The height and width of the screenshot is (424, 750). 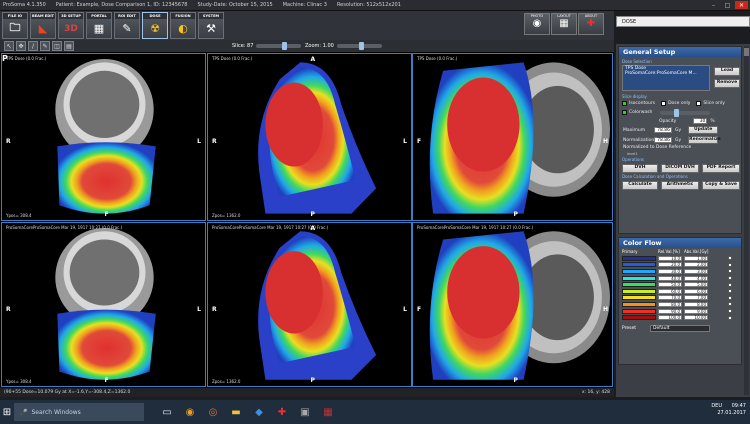 What do you see at coordinates (99, 25) in the screenshot?
I see `portal-button: PORTAL ▦` at bounding box center [99, 25].